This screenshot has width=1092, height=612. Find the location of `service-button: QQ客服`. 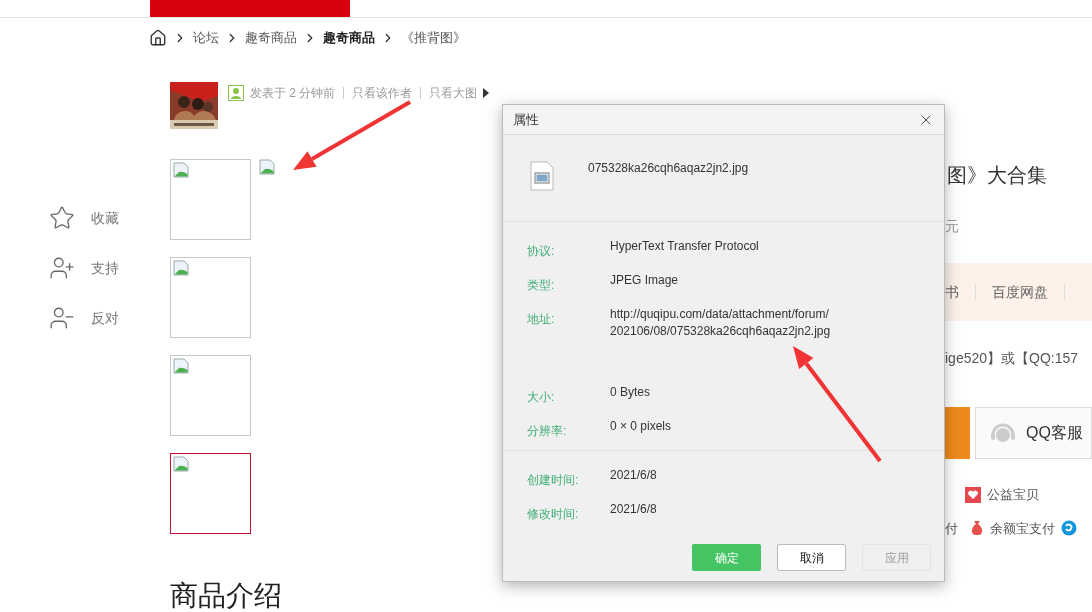

service-button: QQ客服 is located at coordinates (1033, 433).